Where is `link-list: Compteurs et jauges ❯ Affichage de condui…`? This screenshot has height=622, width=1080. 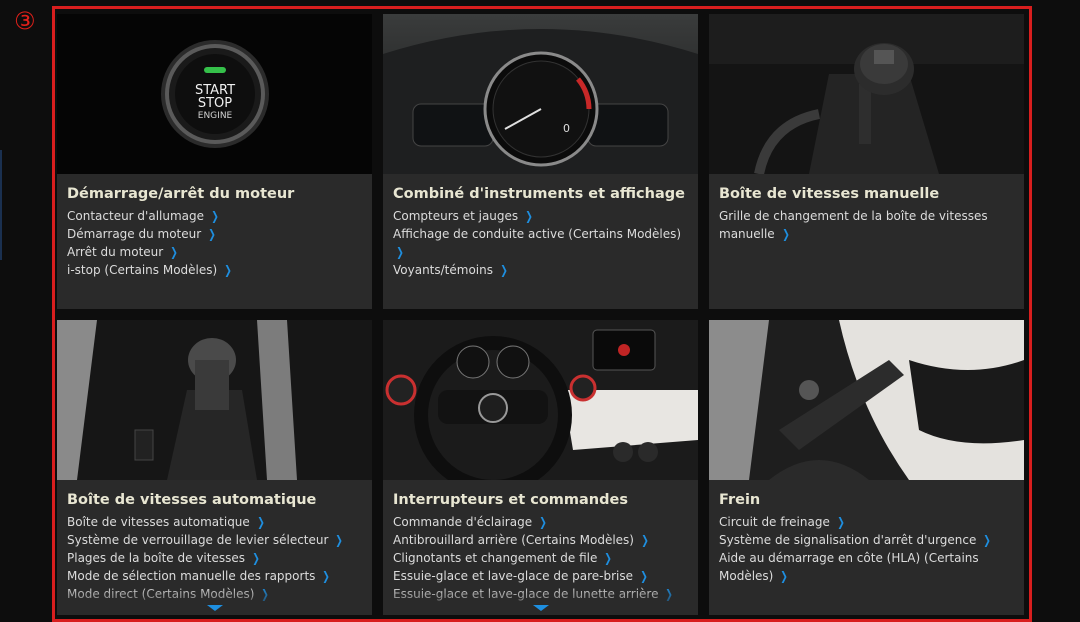 link-list: Compteurs et jauges ❯ Affichage de condui… is located at coordinates (541, 243).